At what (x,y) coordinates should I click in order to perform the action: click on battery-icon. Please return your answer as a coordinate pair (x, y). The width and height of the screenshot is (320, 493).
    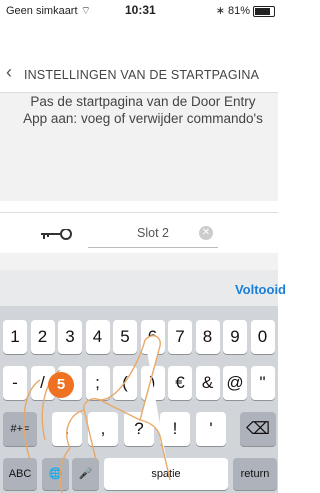
    Looking at the image, I should click on (264, 11).